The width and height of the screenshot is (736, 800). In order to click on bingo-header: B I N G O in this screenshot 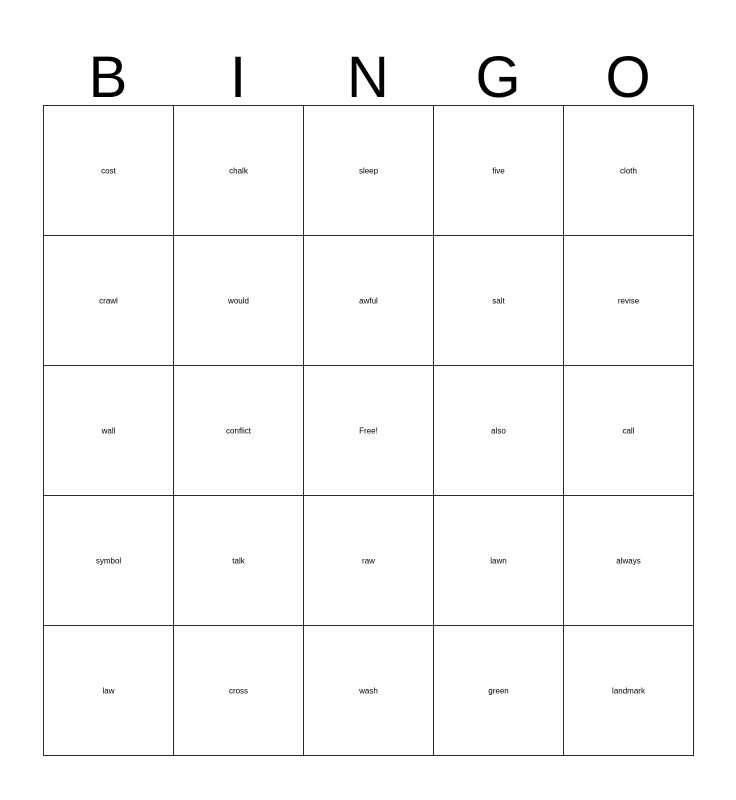, I will do `click(368, 69)`.